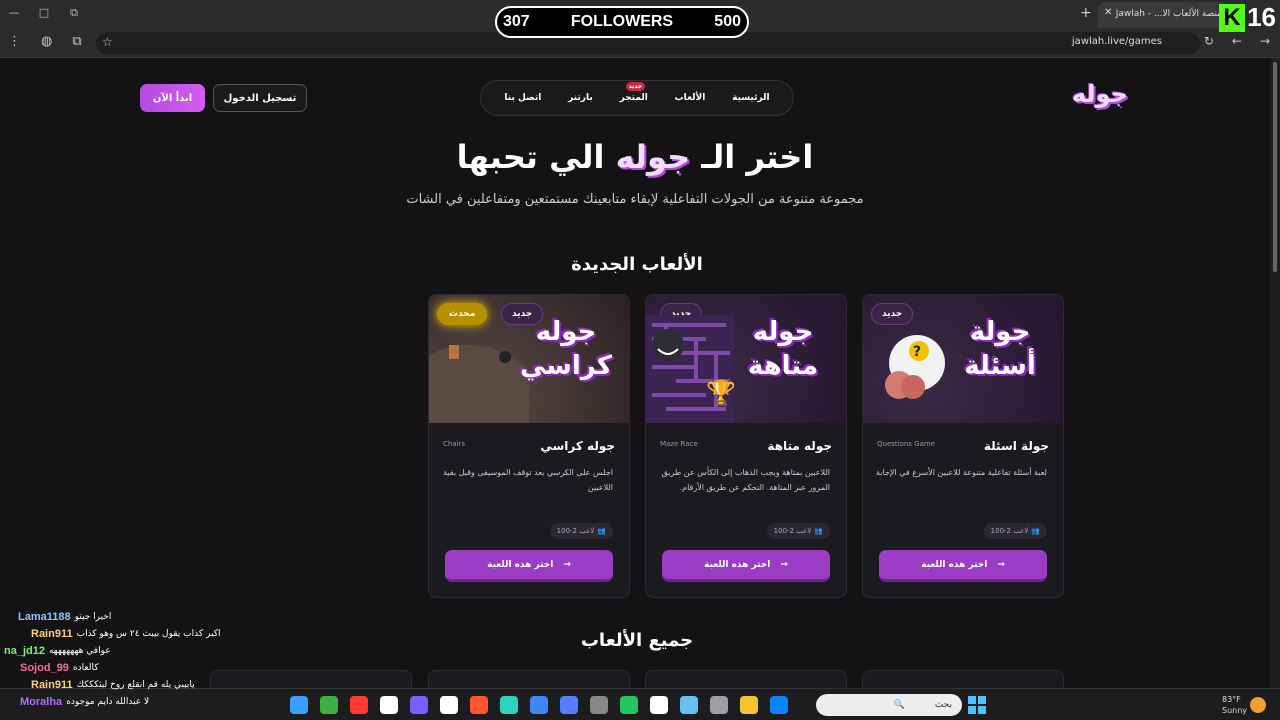 Image resolution: width=1280 pixels, height=720 pixels. What do you see at coordinates (93, 616) in the screenshot?
I see `chat-text: اخيرا جيتو` at bounding box center [93, 616].